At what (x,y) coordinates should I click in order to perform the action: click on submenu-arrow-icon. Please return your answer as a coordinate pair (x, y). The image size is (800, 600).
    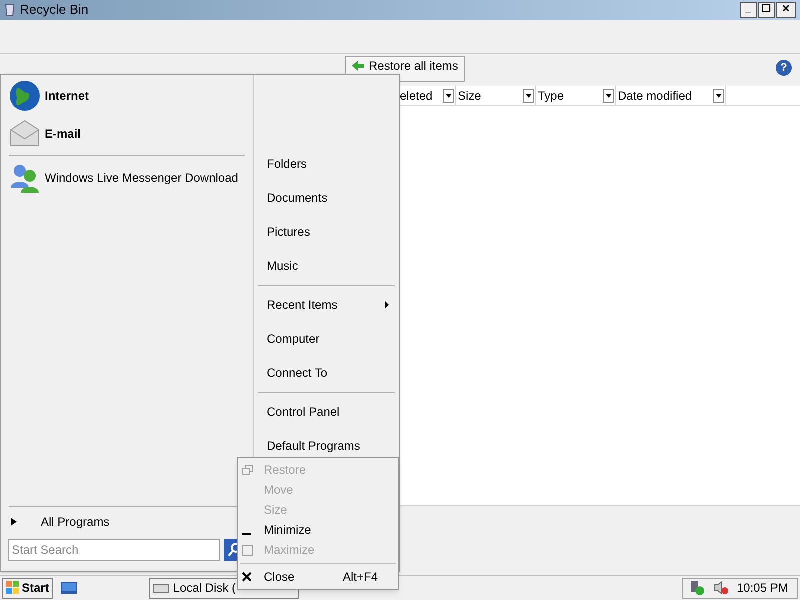
    Looking at the image, I should click on (387, 305).